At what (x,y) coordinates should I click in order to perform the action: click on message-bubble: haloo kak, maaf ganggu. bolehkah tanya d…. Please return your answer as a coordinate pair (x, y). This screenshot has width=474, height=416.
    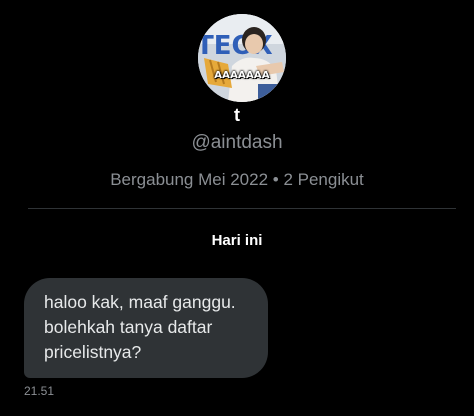
    Looking at the image, I should click on (146, 328).